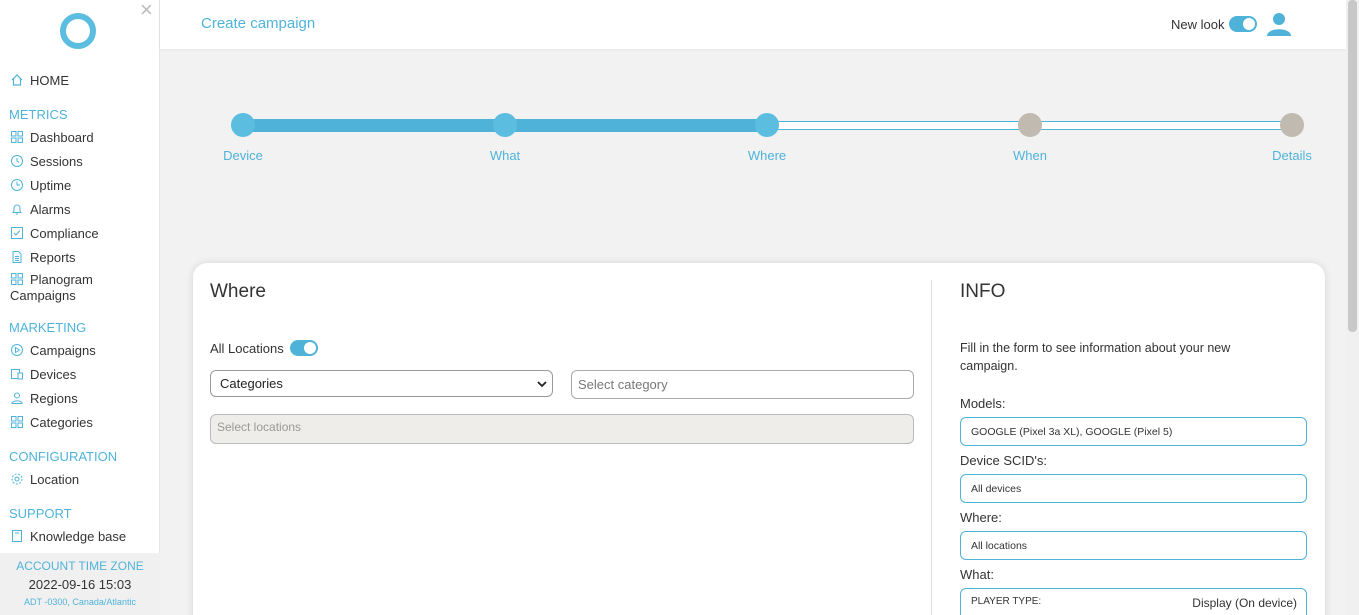 This screenshot has height=615, width=1359. I want to click on sidebar-item-label: Alarms, so click(50, 209).